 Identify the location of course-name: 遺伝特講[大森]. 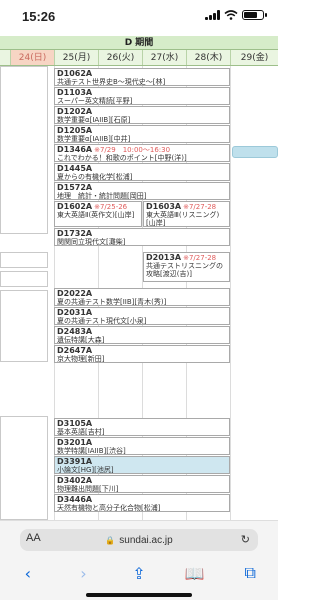
(81, 340).